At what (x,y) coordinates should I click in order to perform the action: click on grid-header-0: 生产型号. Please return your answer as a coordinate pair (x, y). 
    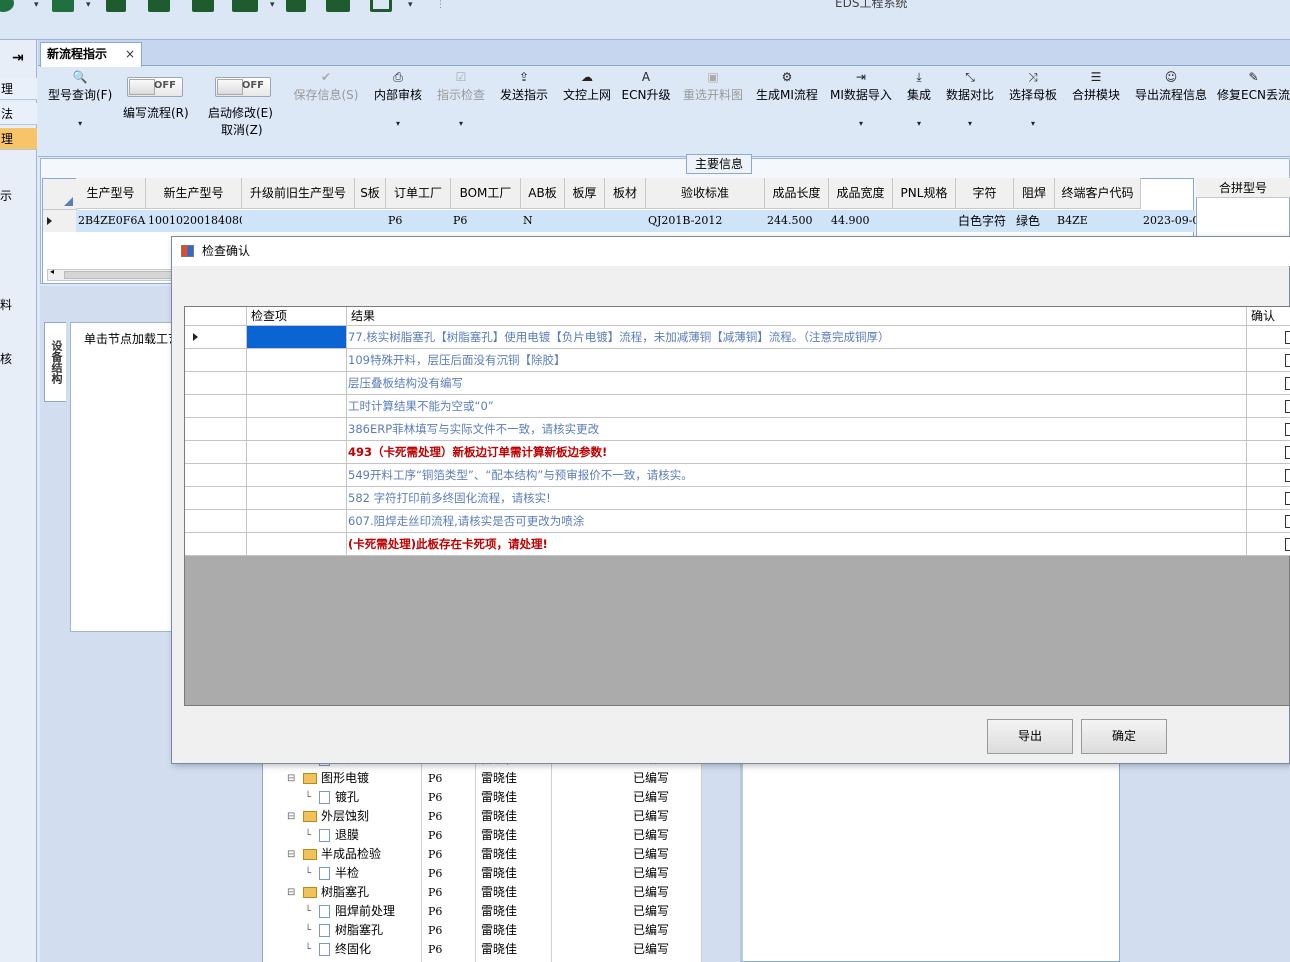
    Looking at the image, I should click on (111, 193).